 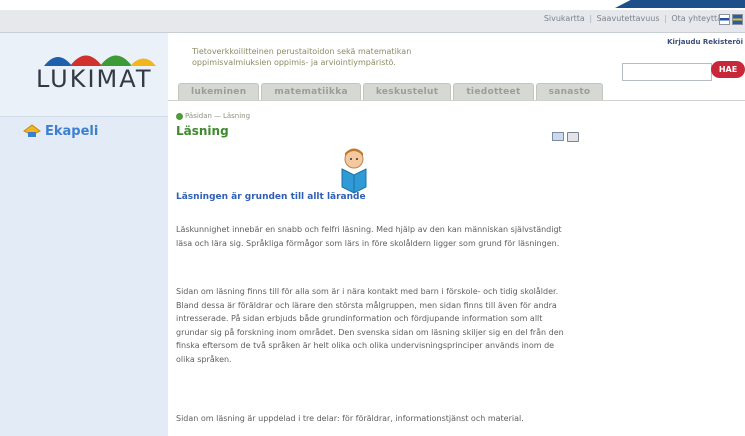 What do you see at coordinates (696, 18) in the screenshot?
I see `link-ota-yhteytta: Ota yhteyttä` at bounding box center [696, 18].